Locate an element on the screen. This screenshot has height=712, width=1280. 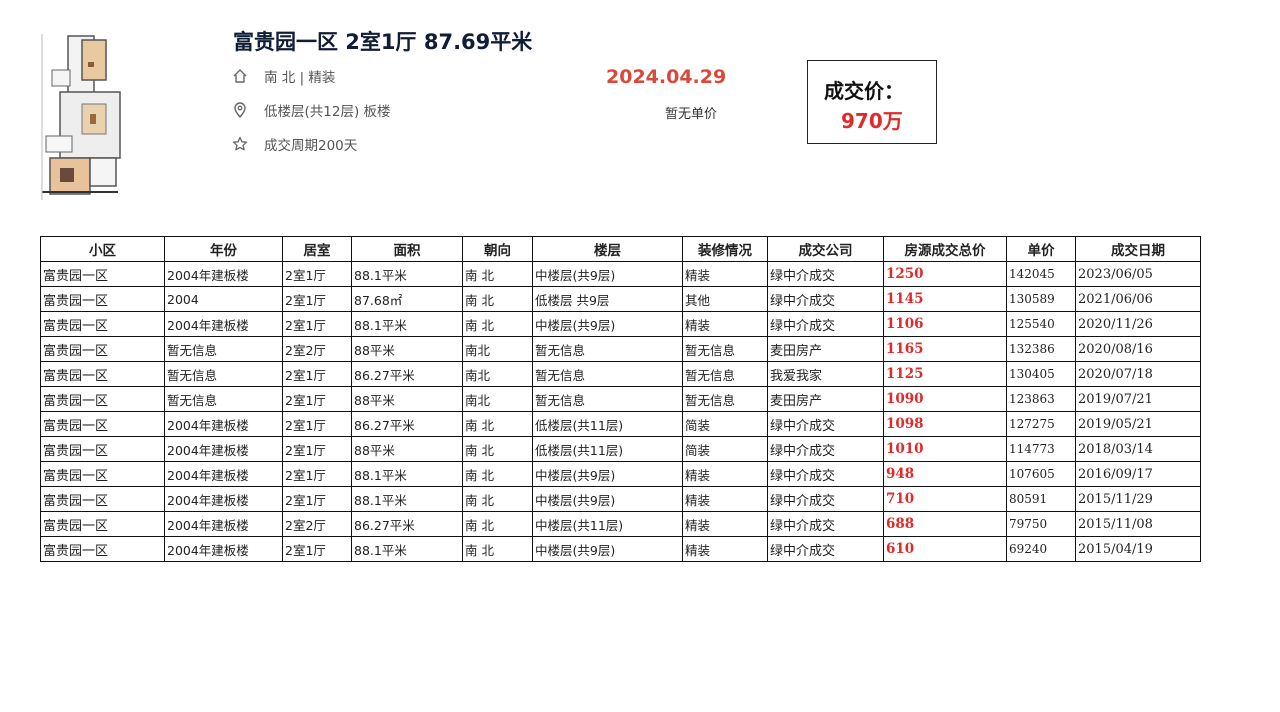
listing-title: 富贵园一区 2室1厅 87.69平米 is located at coordinates (383, 42).